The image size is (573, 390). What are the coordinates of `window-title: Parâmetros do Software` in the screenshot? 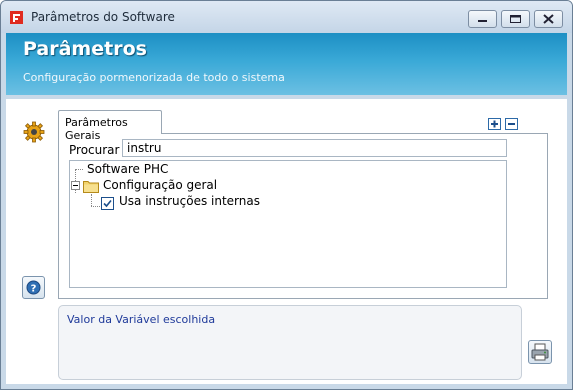 It's located at (103, 17).